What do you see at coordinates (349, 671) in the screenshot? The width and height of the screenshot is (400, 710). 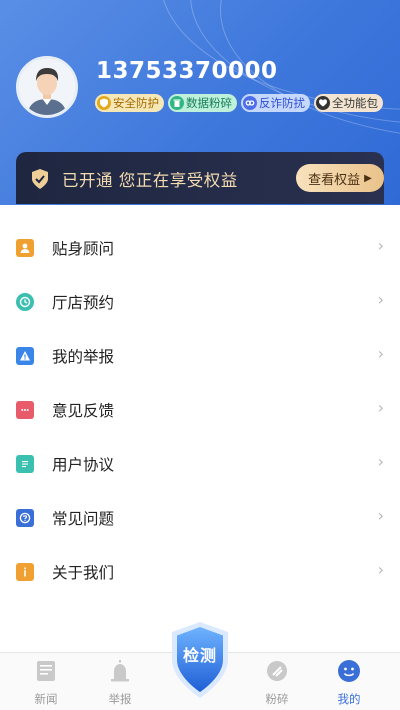 I see `profile-face-icon` at bounding box center [349, 671].